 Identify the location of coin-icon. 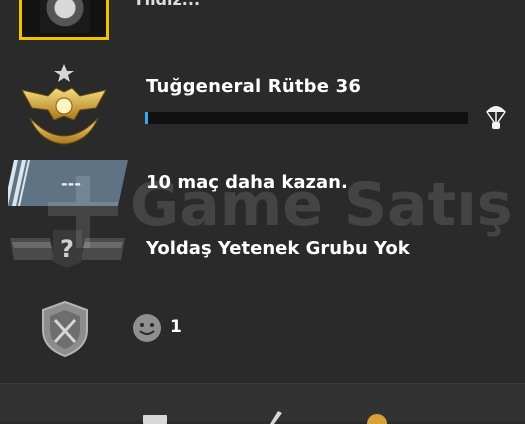
(377, 415).